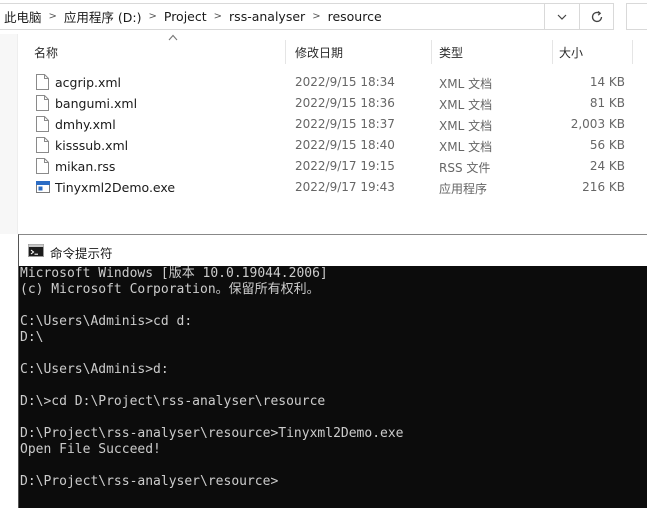 The image size is (647, 508). I want to click on file-row: kisssub.xml 2022/9/15 18:40 XML 文档 56 KB, so click(332, 145).